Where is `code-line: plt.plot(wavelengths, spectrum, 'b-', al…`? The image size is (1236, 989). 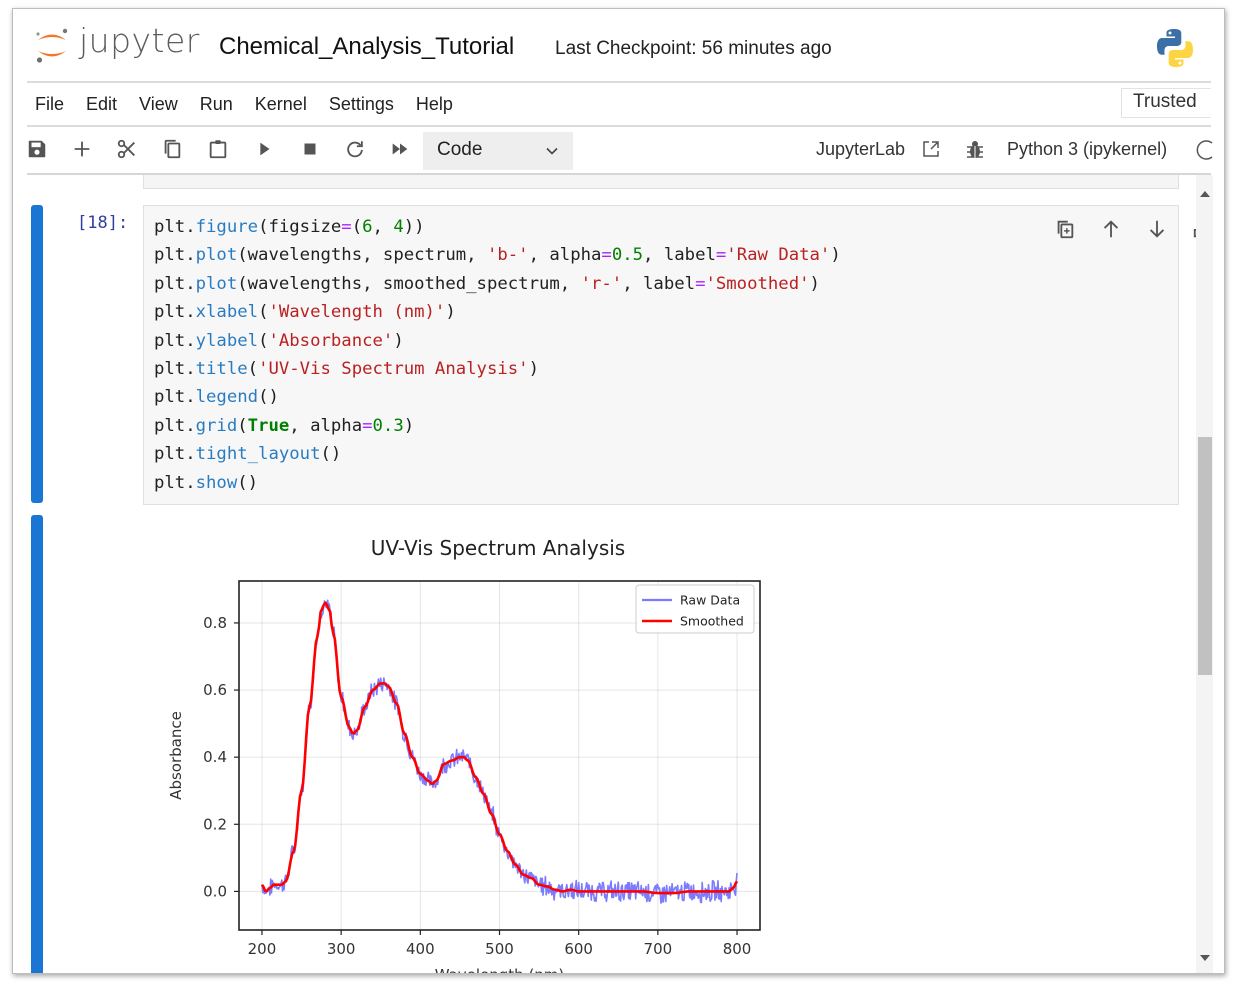 code-line: plt.plot(wavelengths, spectrum, 'b-', al… is located at coordinates (497, 255).